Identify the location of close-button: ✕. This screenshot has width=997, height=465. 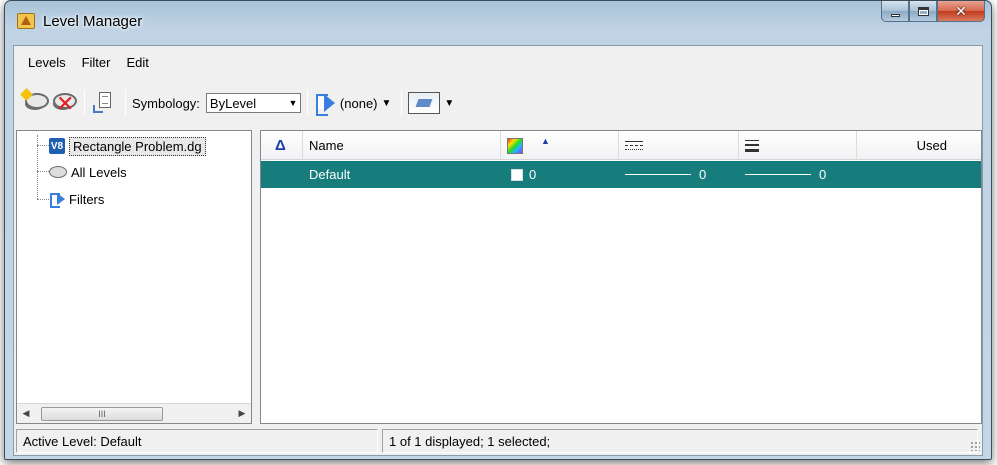
(961, 11).